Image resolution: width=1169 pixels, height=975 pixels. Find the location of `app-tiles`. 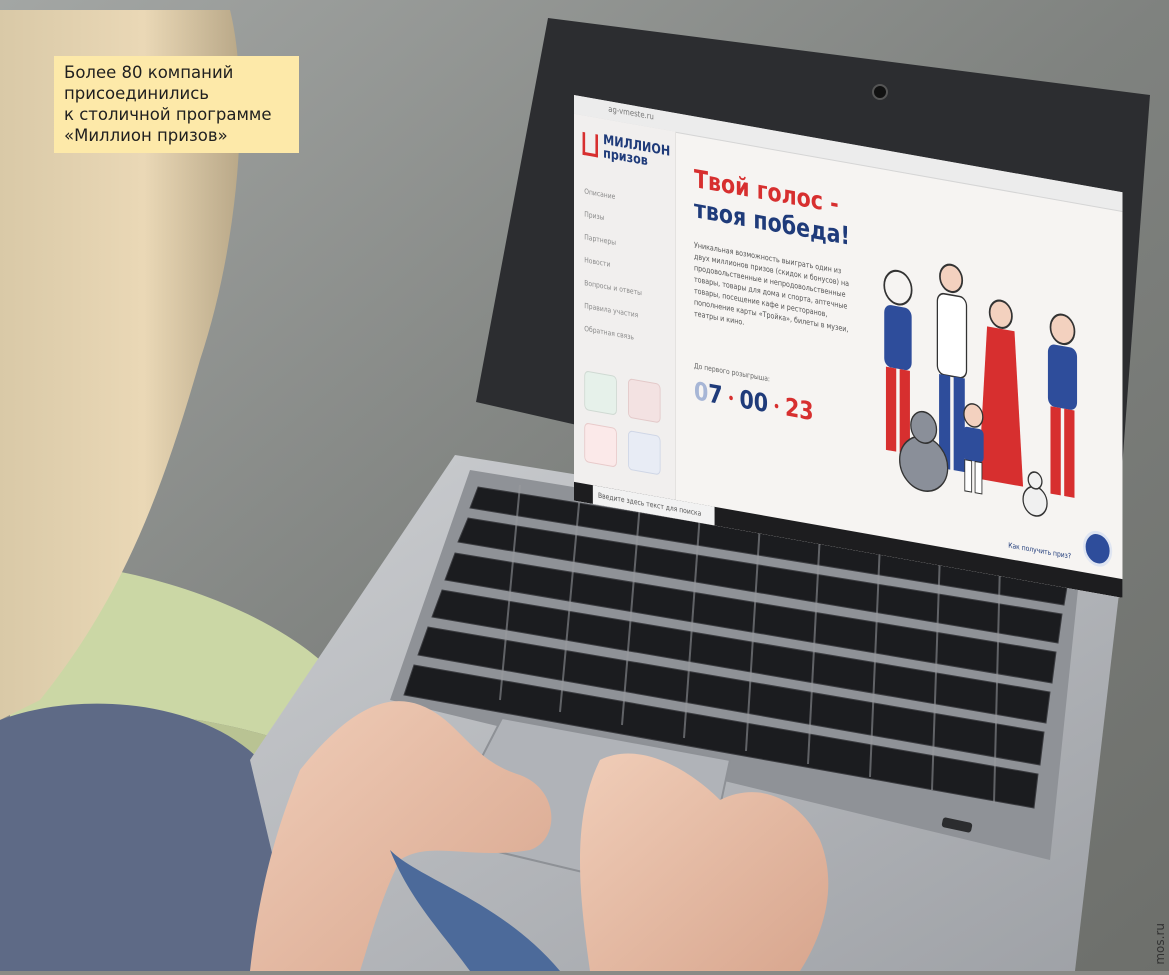

app-tiles is located at coordinates (627, 429).